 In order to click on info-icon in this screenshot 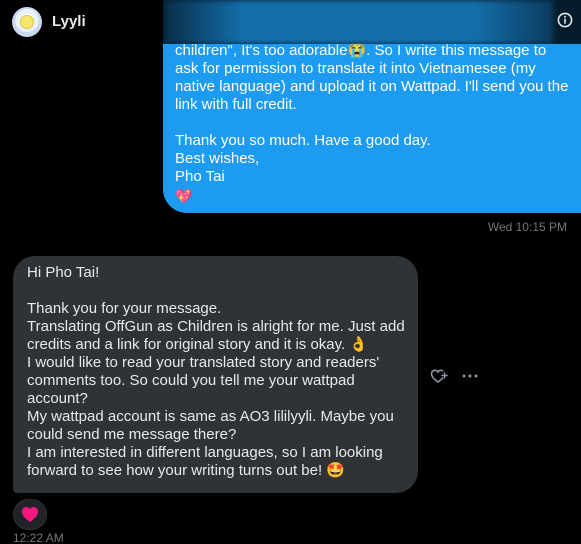, I will do `click(565, 20)`.